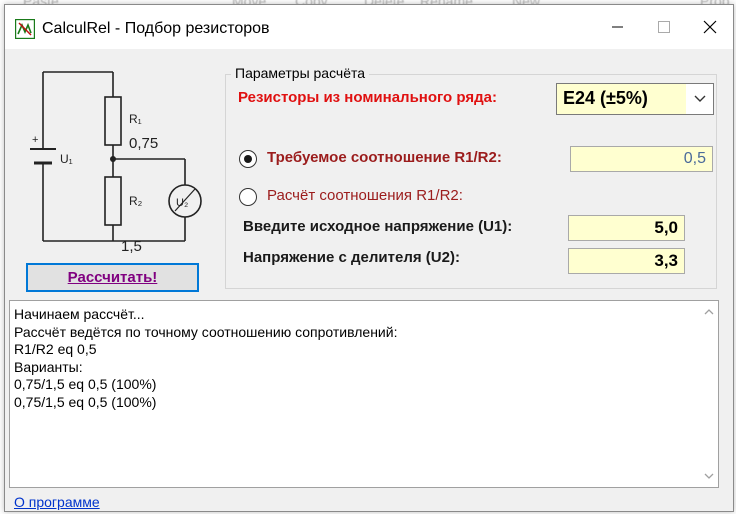  What do you see at coordinates (626, 261) in the screenshot?
I see `u2-input: 3,3` at bounding box center [626, 261].